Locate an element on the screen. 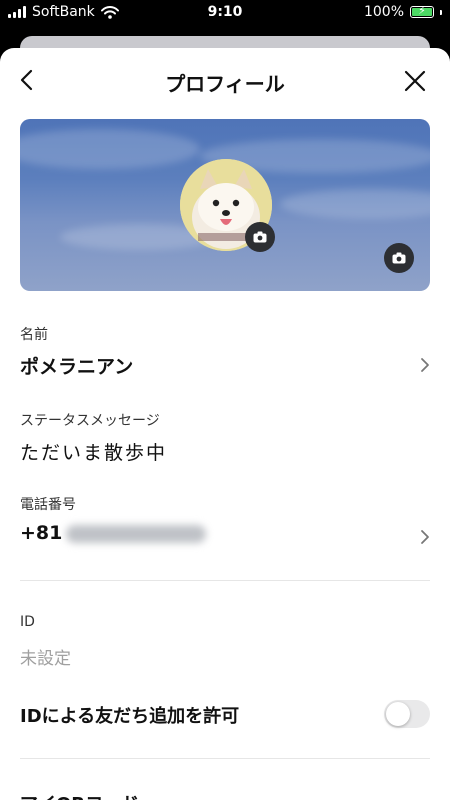 Image resolution: width=450 pixels, height=800 pixels. status-message-row: ステータスメッセージ ただいま散歩中 is located at coordinates (225, 438).